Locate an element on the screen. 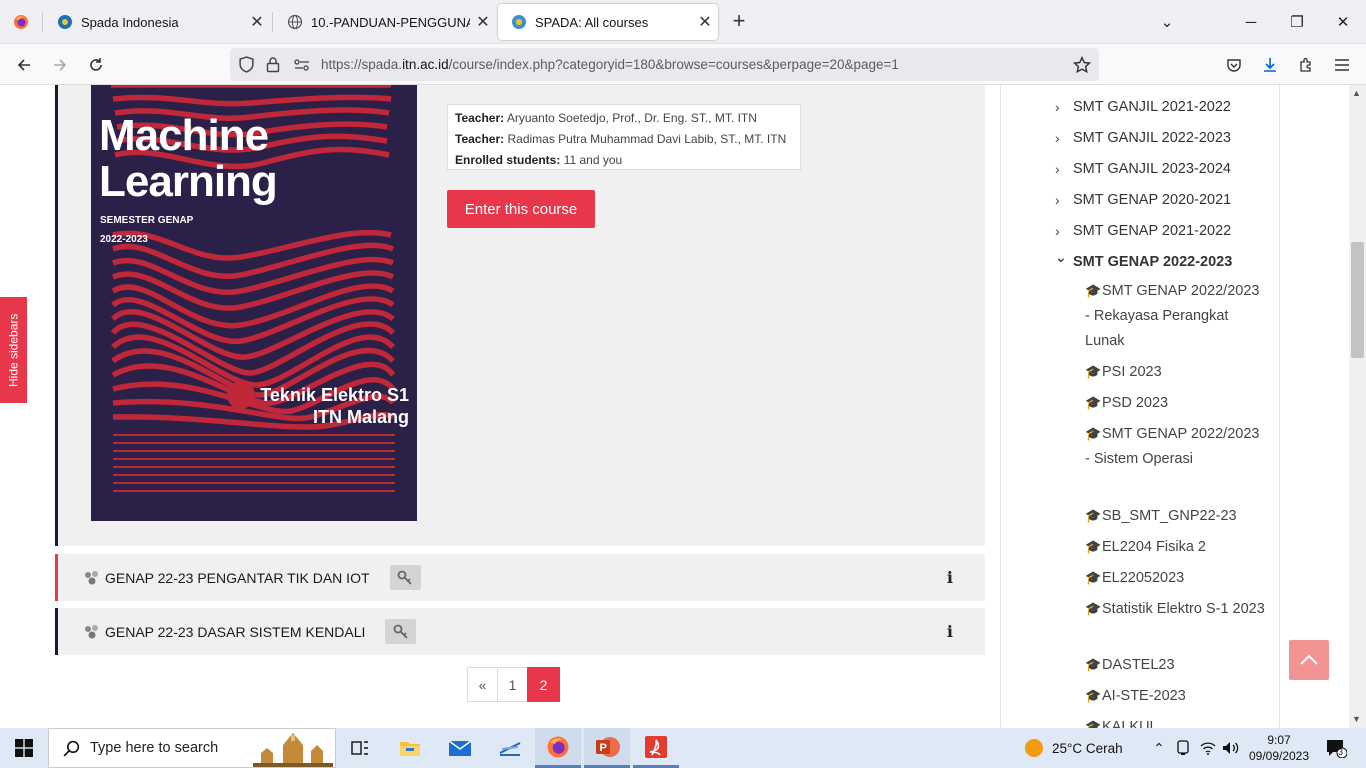 Image resolution: width=1366 pixels, height=768 pixels. pagination-prev: « is located at coordinates (482, 684).